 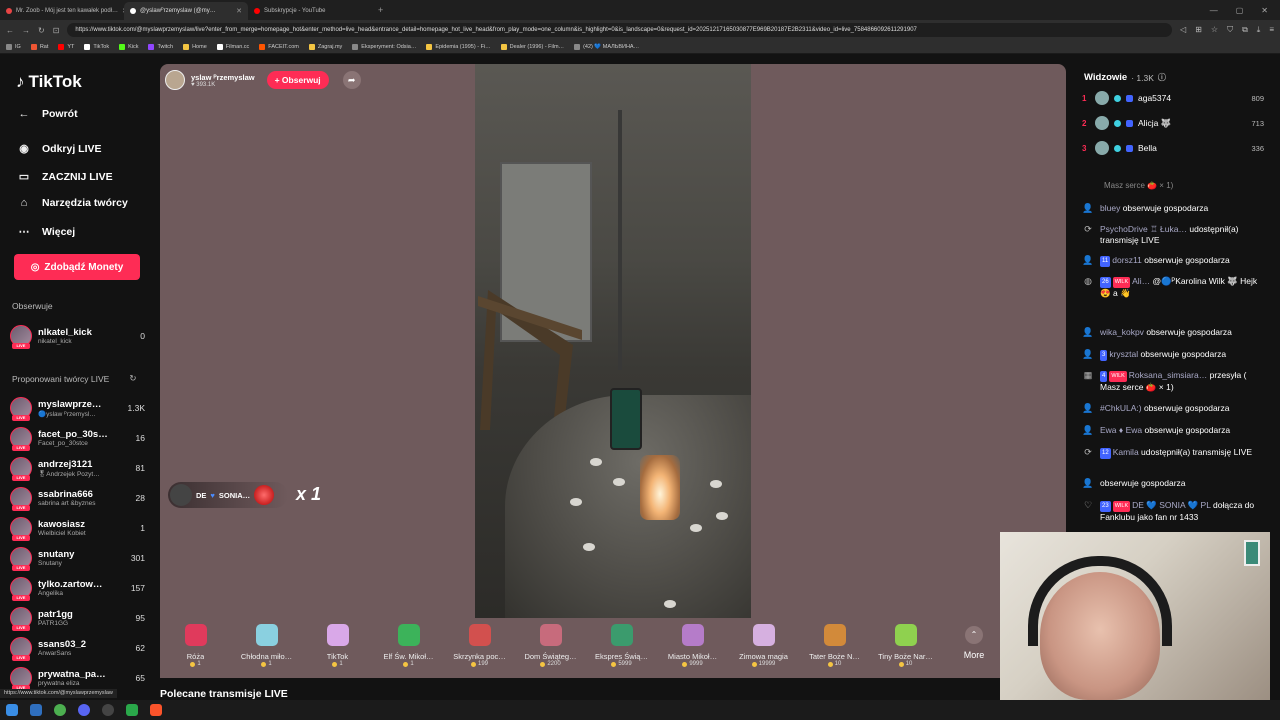 I want to click on new-tab-icon: +, so click(x=380, y=10).